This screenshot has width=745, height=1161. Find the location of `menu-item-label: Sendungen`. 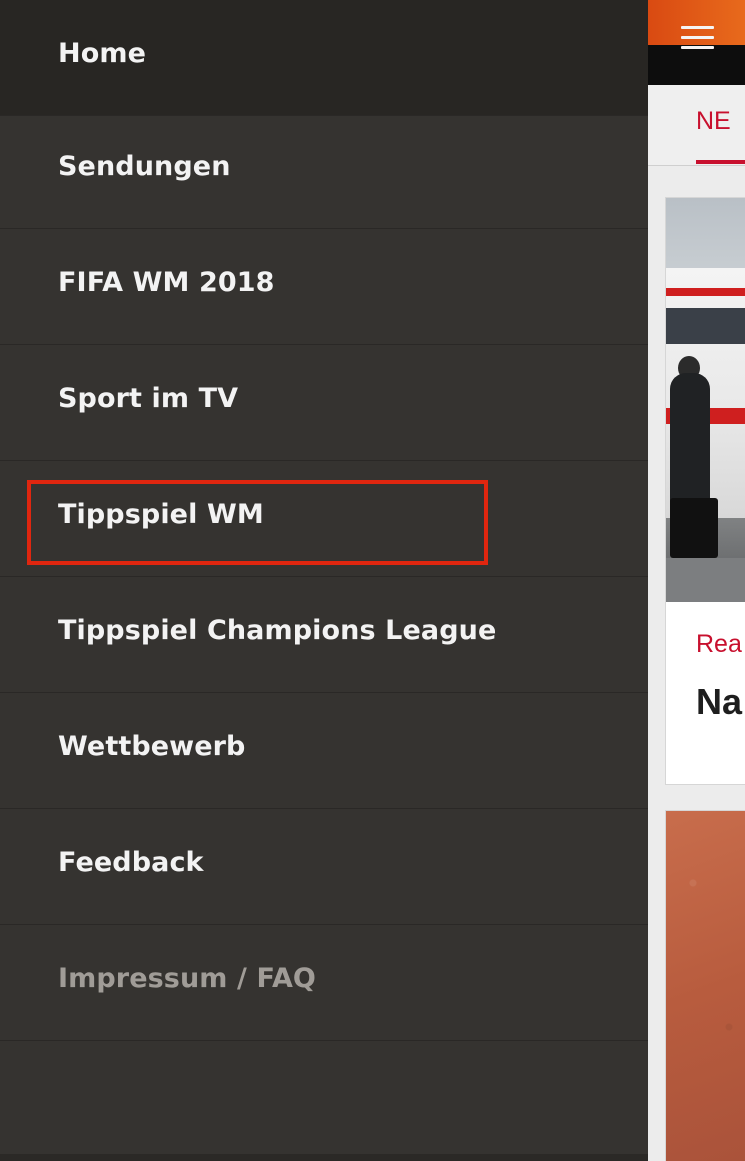

menu-item-label: Sendungen is located at coordinates (144, 166).